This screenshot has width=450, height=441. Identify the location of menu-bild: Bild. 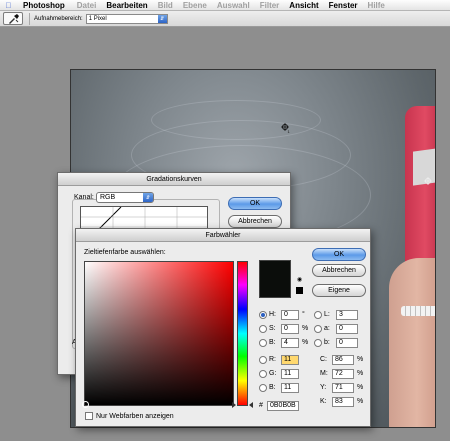
(165, 5).